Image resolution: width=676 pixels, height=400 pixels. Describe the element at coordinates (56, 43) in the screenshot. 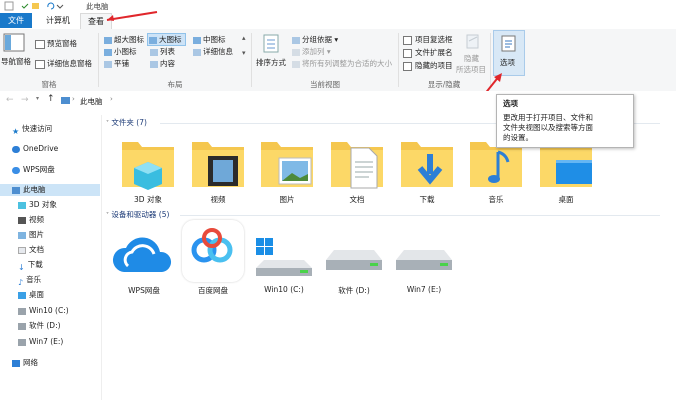

I see `preview-pane-button: 预览窗格` at that location.